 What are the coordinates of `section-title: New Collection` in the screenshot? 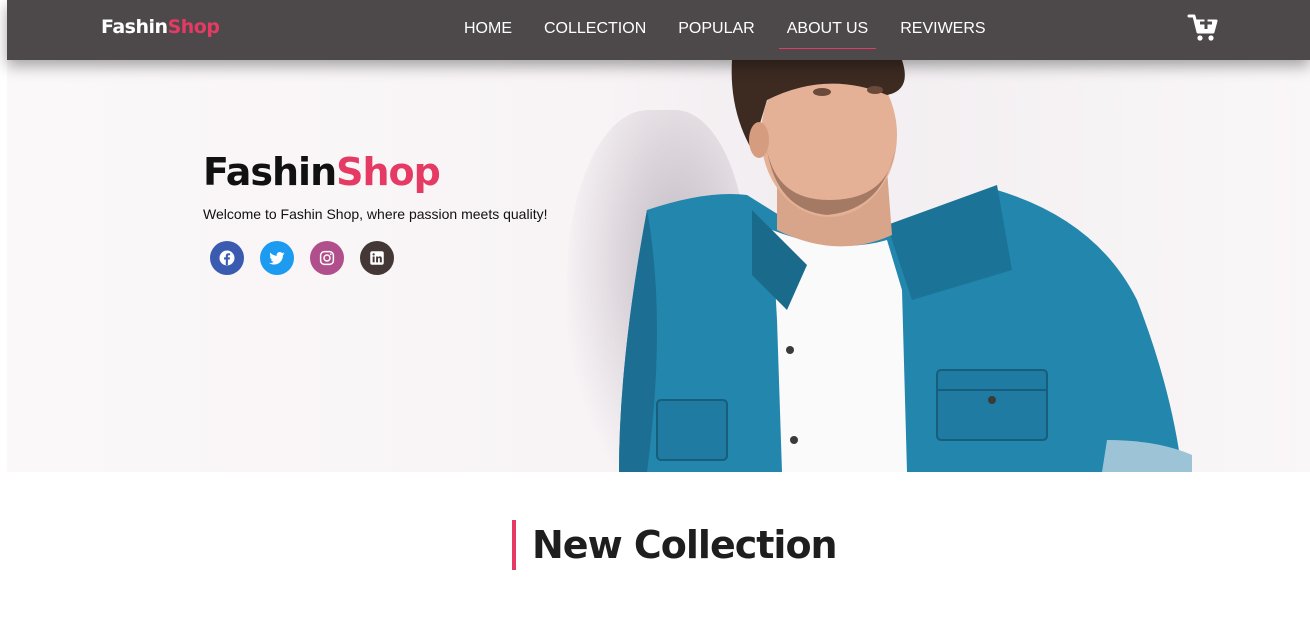 It's located at (685, 545).